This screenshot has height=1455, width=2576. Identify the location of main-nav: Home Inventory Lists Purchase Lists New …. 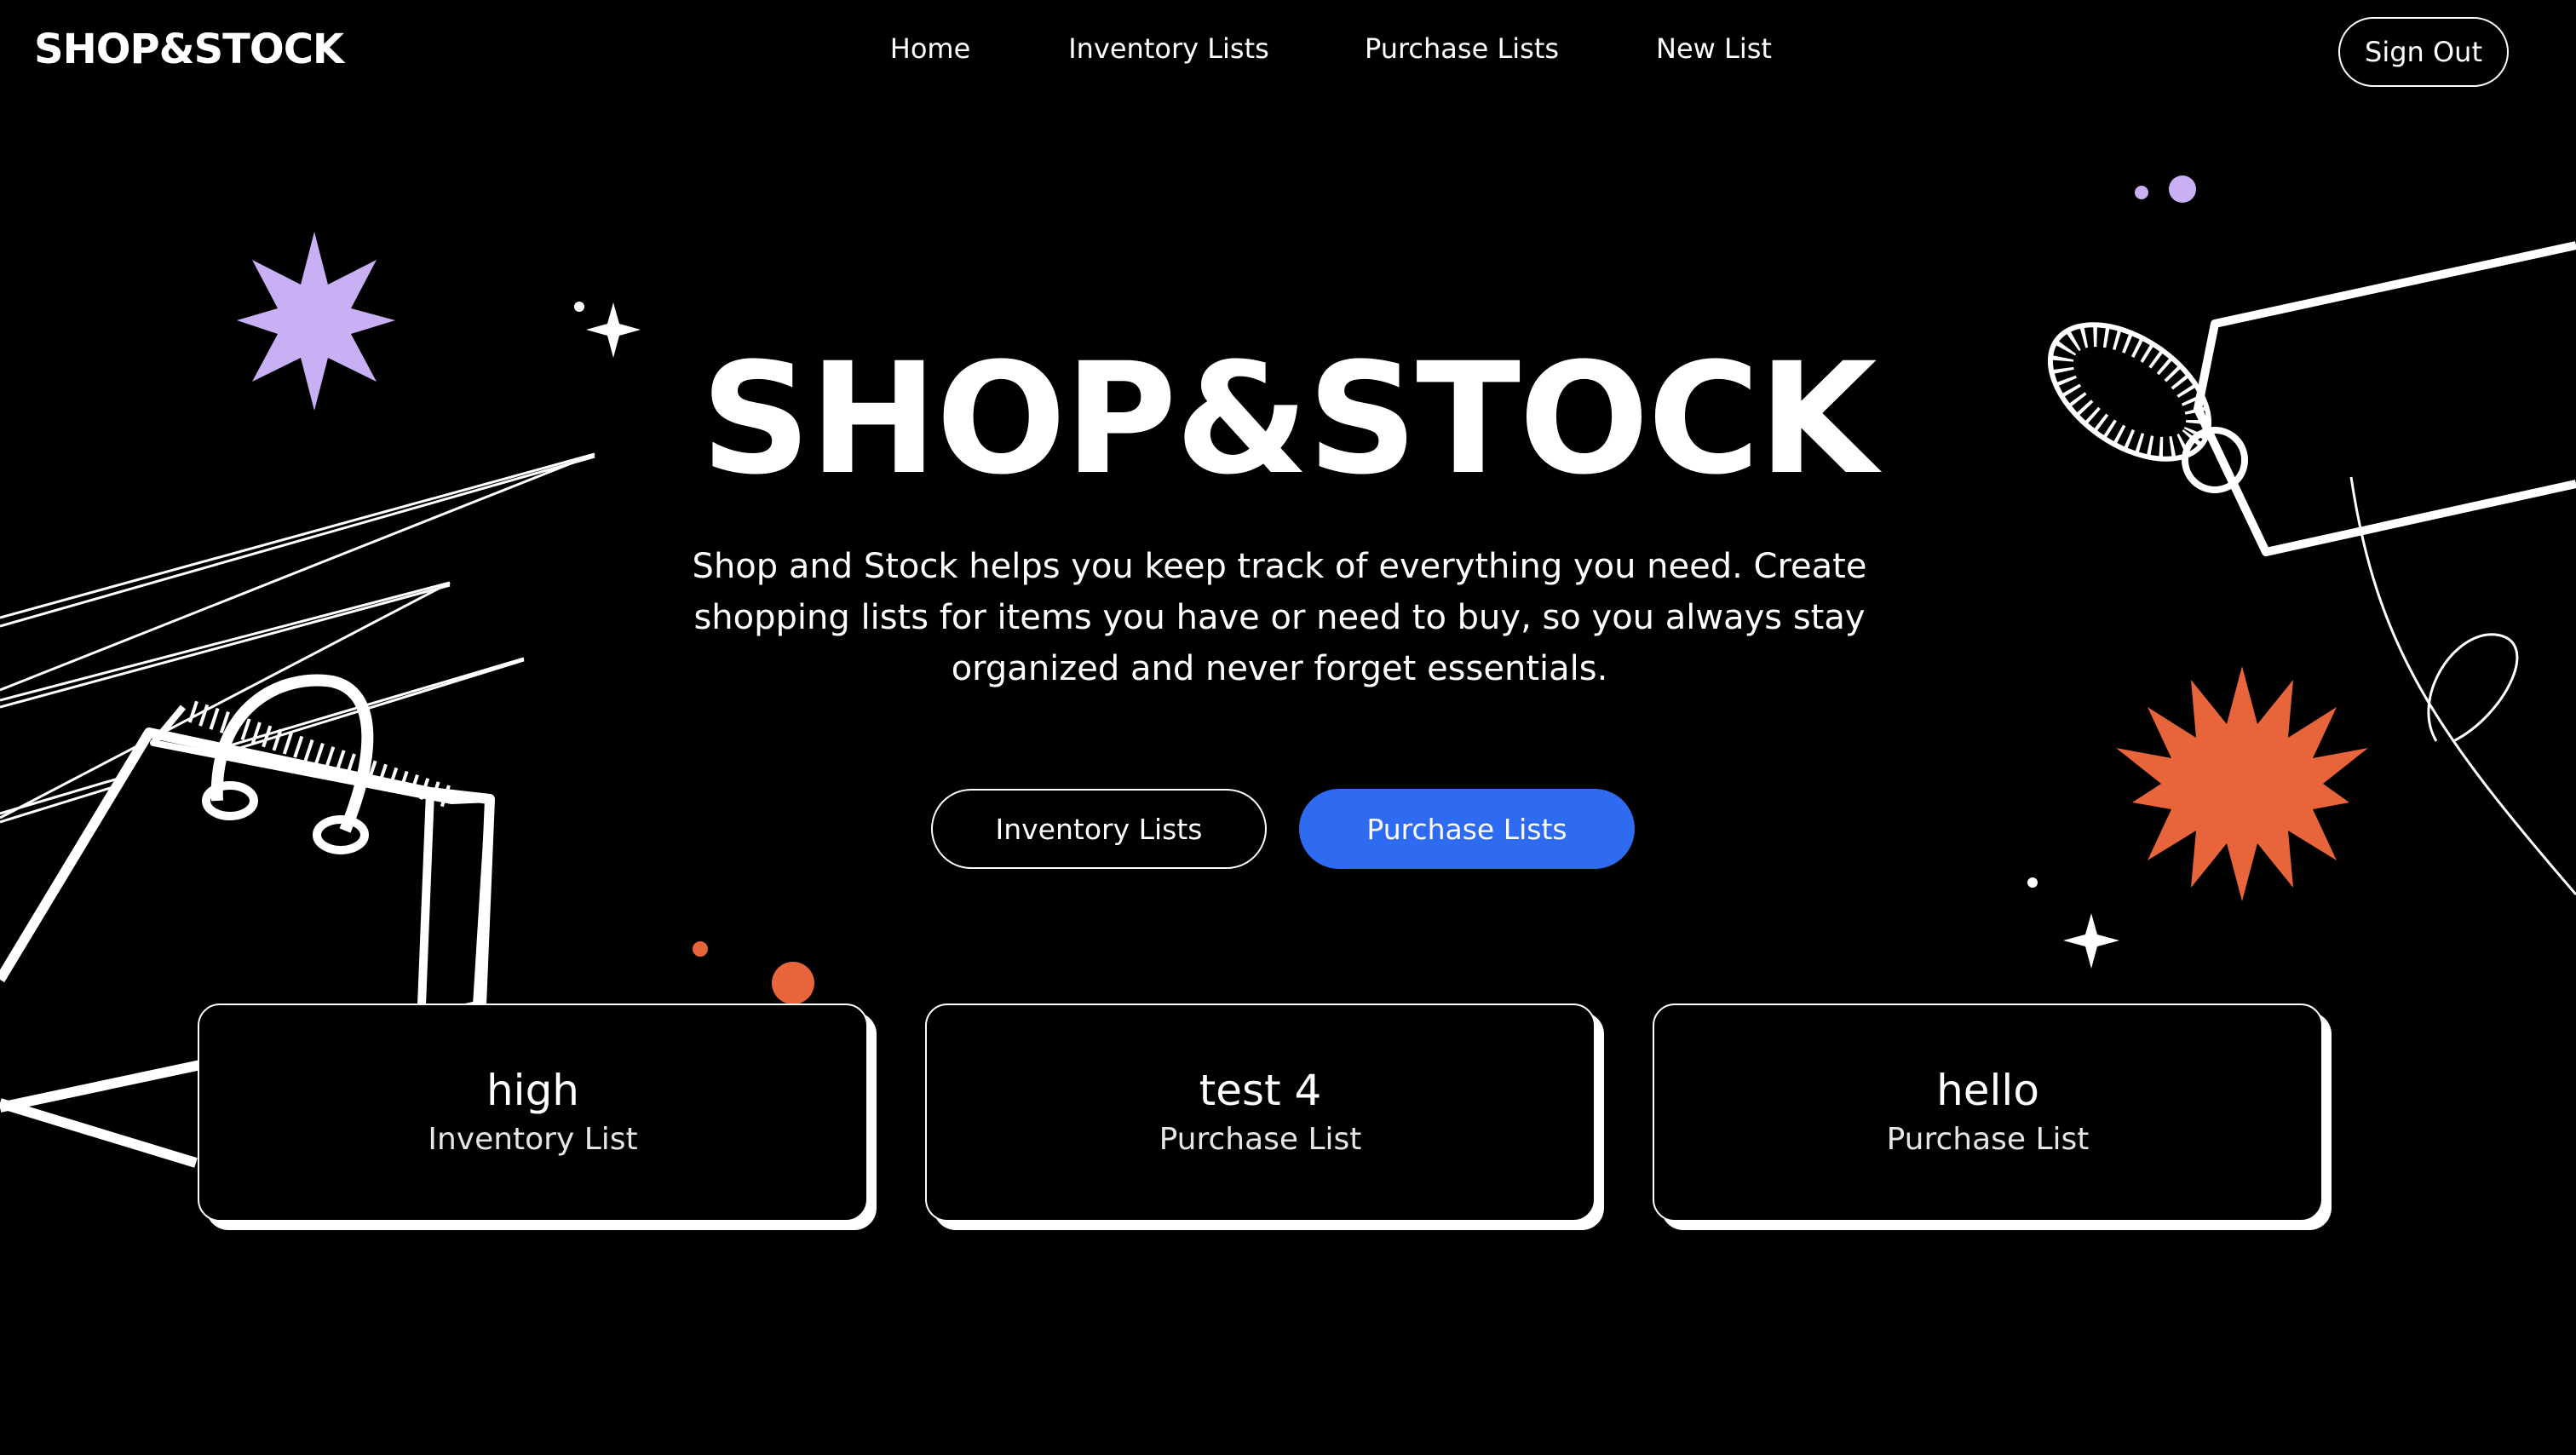
(1288, 54).